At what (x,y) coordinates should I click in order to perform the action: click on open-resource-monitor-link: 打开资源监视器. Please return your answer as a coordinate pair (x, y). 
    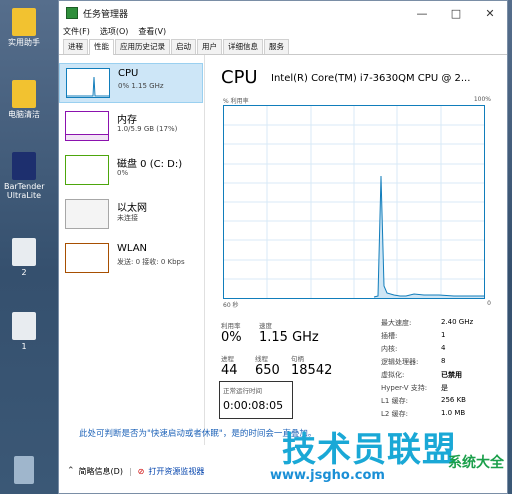
    Looking at the image, I should click on (176, 471).